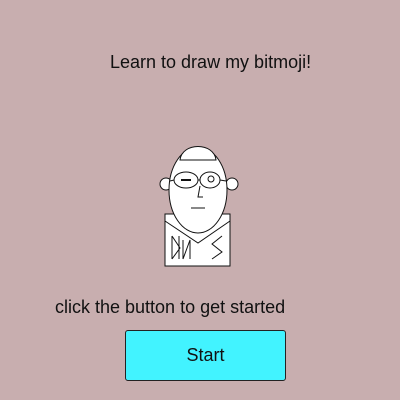 Image resolution: width=400 pixels, height=400 pixels. What do you see at coordinates (211, 179) in the screenshot?
I see `right-eye` at bounding box center [211, 179].